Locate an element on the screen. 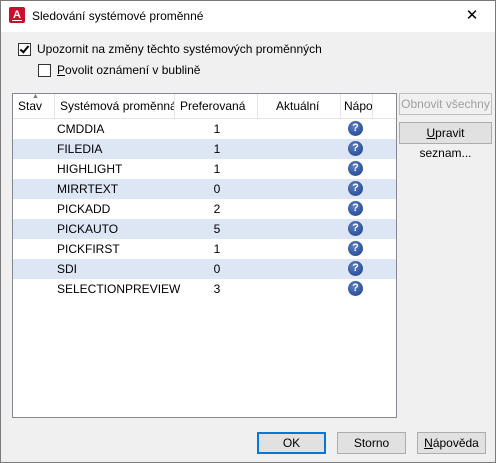 The height and width of the screenshot is (463, 496). autocad-app-icon: A is located at coordinates (17, 15).